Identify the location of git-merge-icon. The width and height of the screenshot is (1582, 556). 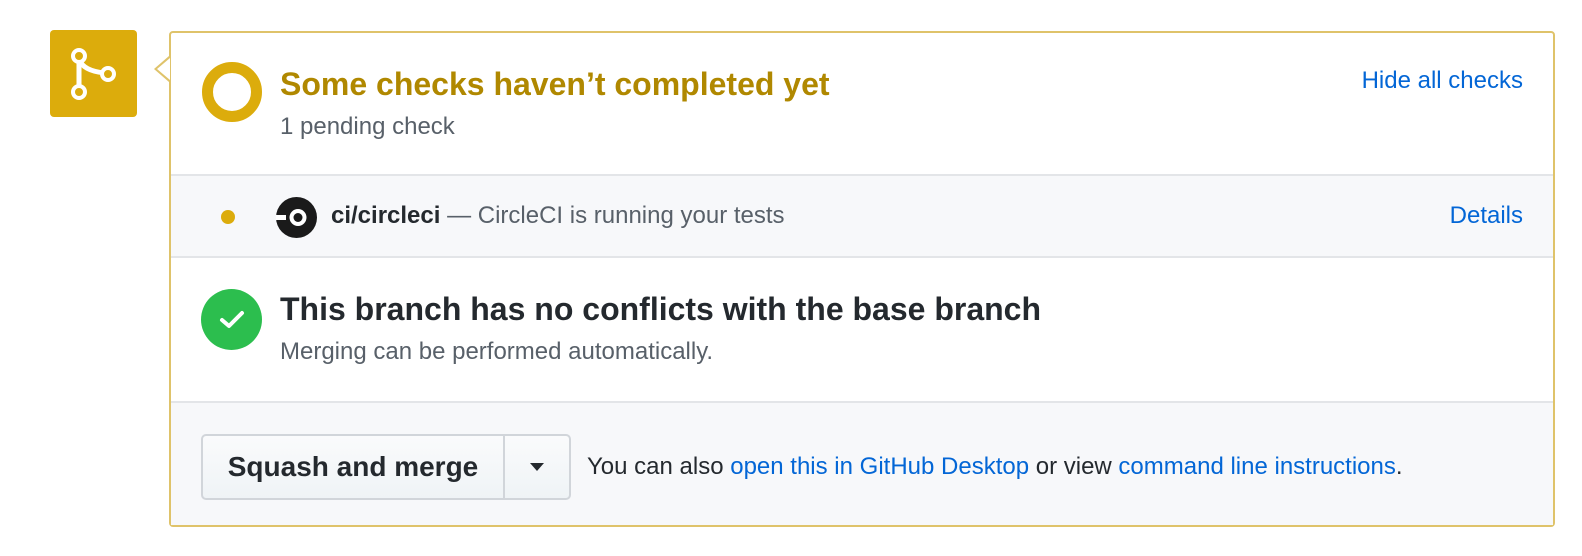
(93, 73).